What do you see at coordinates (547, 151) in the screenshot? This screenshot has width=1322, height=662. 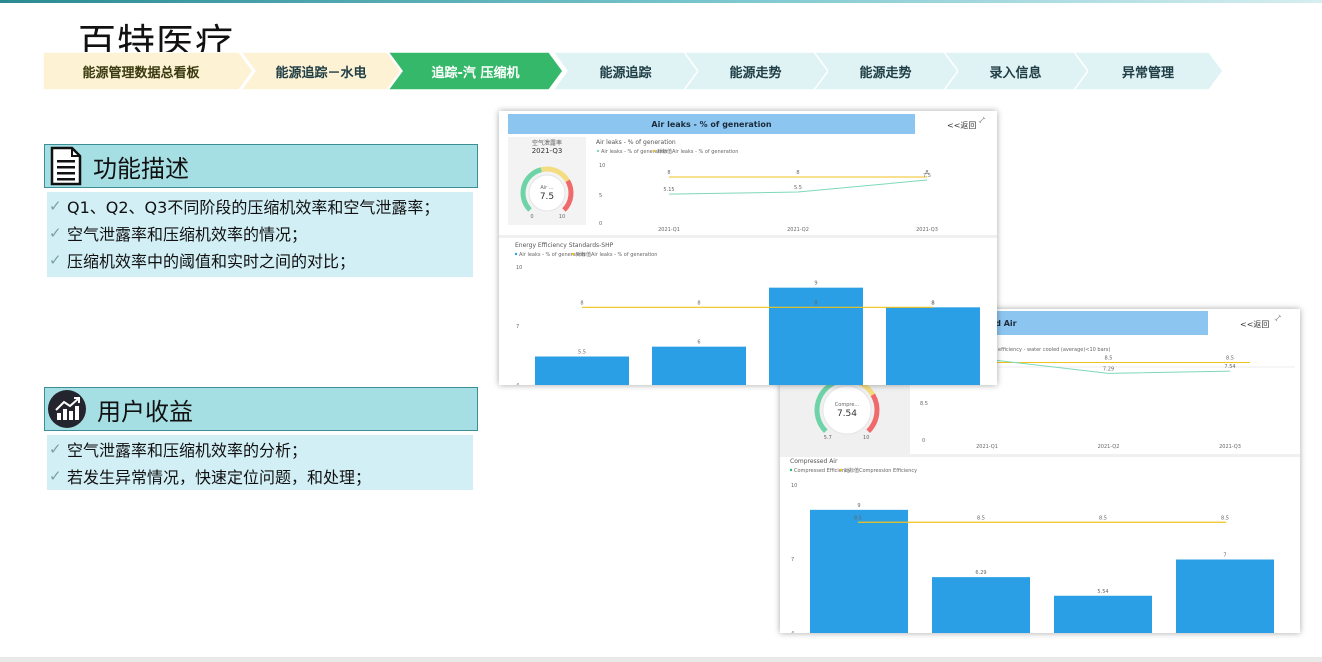 I see `gauge-period: 2021-Q3` at bounding box center [547, 151].